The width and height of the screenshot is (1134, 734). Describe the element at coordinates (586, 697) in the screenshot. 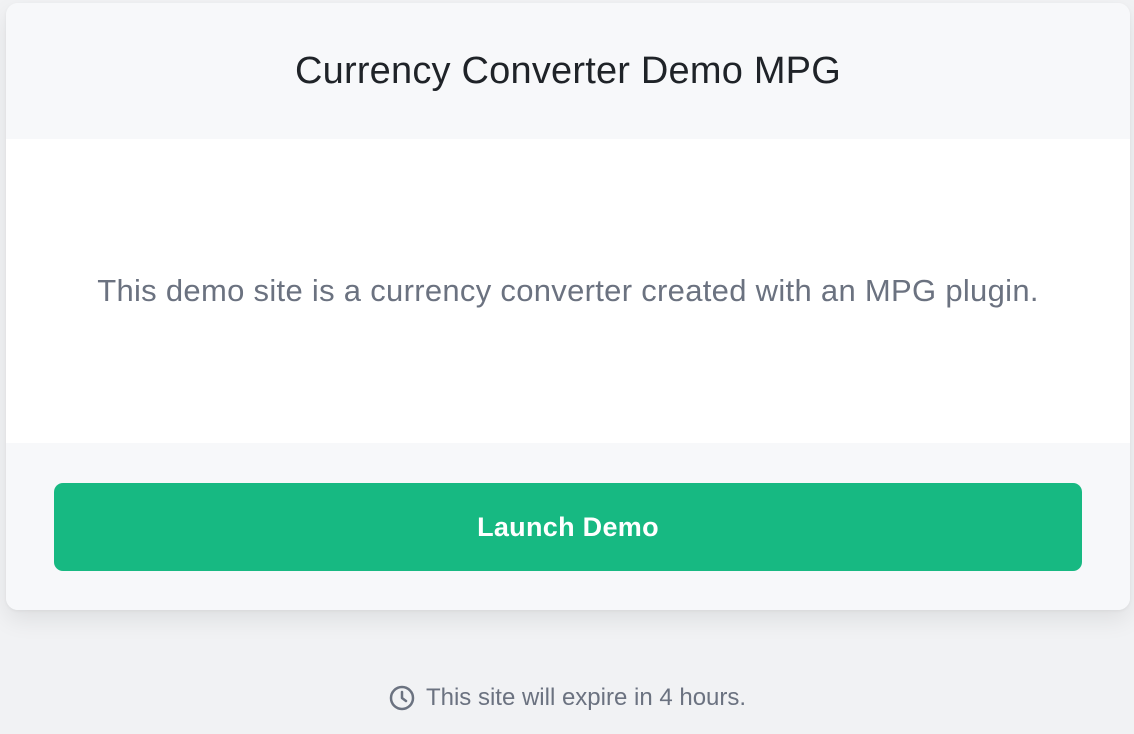

I see `expiry-text: This site will expire in 4 hours.` at that location.